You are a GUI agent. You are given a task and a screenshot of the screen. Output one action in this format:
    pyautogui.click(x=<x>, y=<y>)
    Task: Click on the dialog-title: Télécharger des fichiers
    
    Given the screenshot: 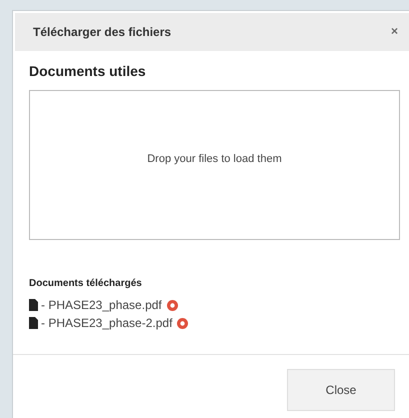 What is the action you would take?
    pyautogui.click(x=102, y=32)
    